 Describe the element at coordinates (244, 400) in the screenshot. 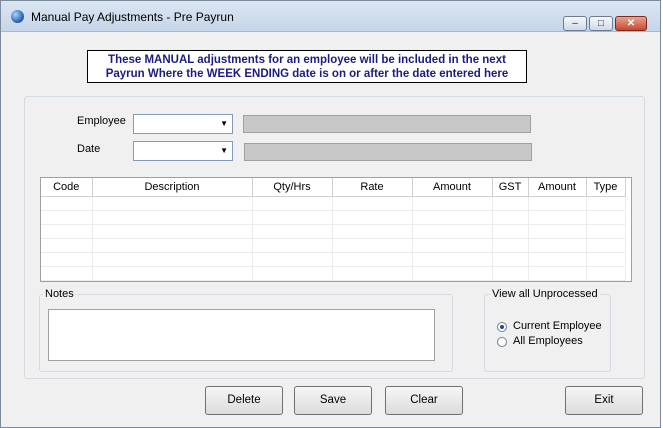

I see `delete-button: Delete` at that location.